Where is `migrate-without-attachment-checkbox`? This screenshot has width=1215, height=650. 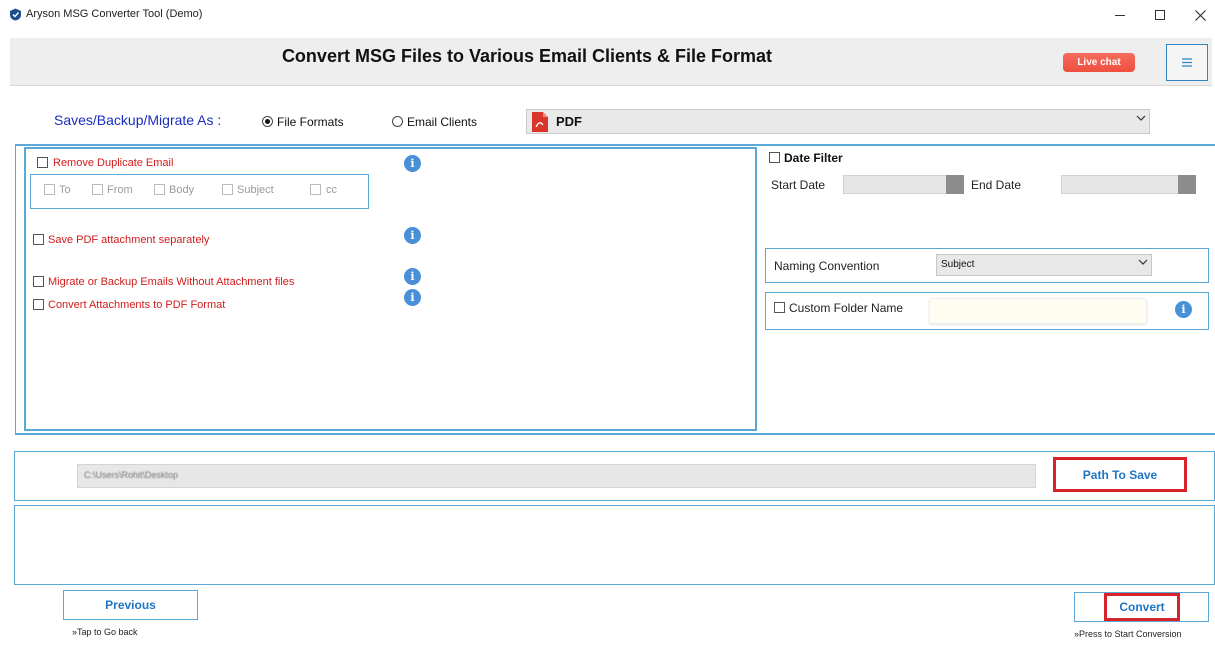
migrate-without-attachment-checkbox is located at coordinates (38, 281).